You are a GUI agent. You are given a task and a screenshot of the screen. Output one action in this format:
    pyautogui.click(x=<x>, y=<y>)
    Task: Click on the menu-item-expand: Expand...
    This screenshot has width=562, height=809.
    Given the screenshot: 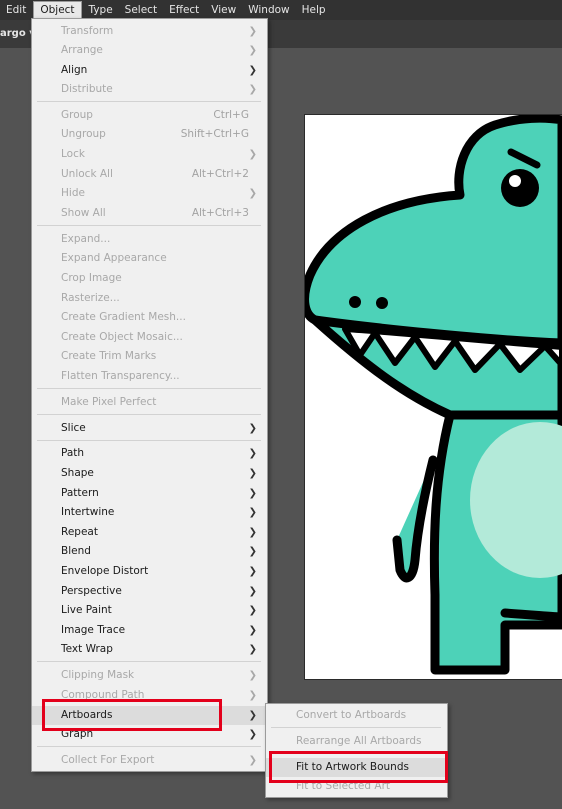 What is the action you would take?
    pyautogui.click(x=149, y=239)
    